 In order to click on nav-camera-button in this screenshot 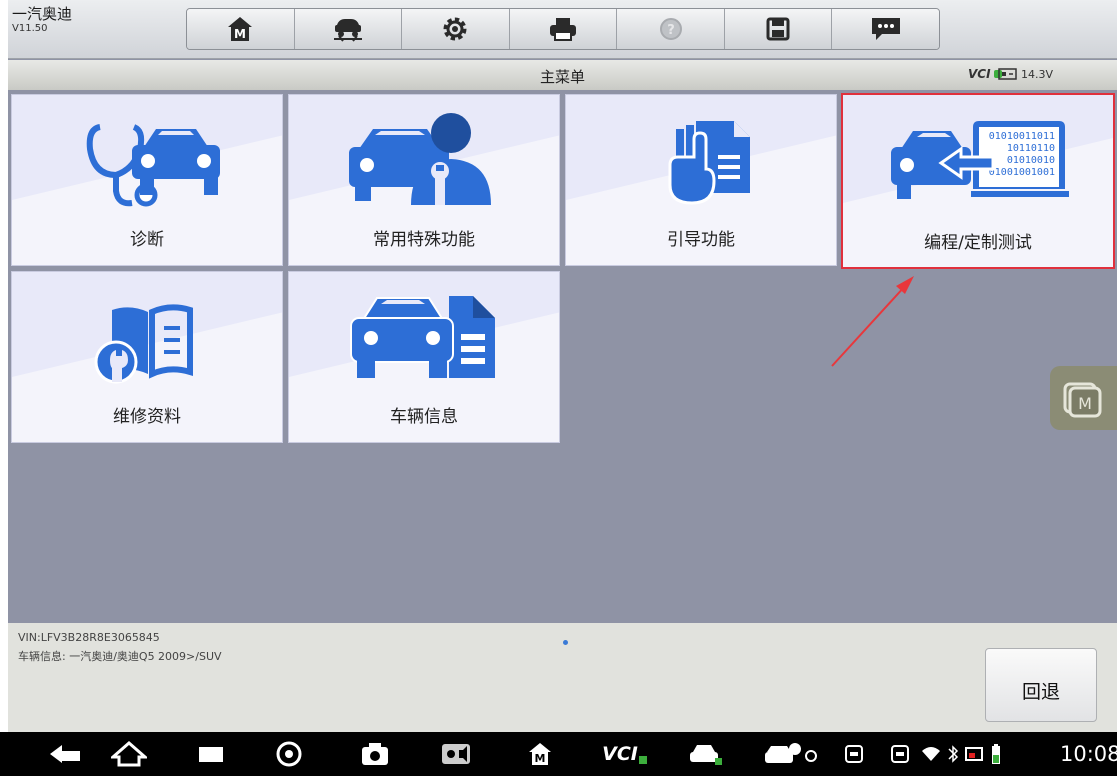, I will do `click(375, 754)`.